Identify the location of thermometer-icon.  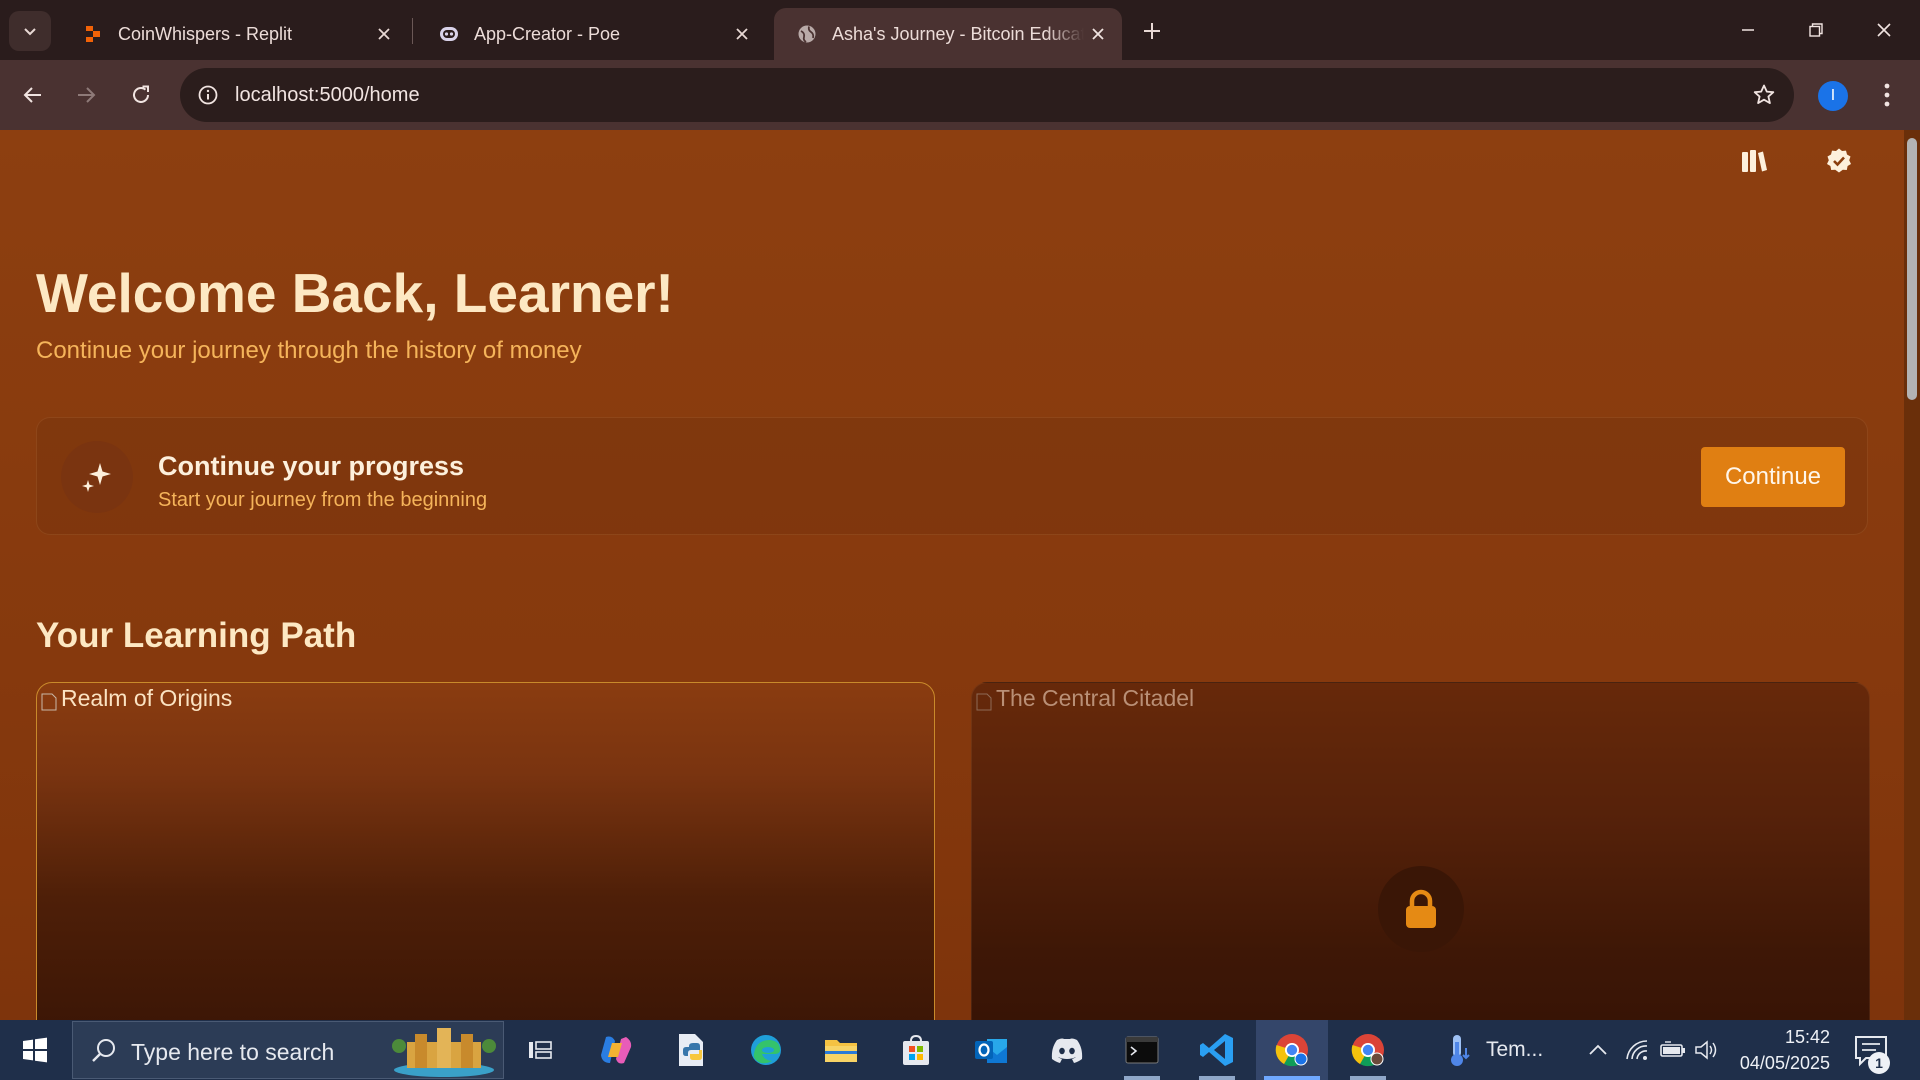
(1460, 1050).